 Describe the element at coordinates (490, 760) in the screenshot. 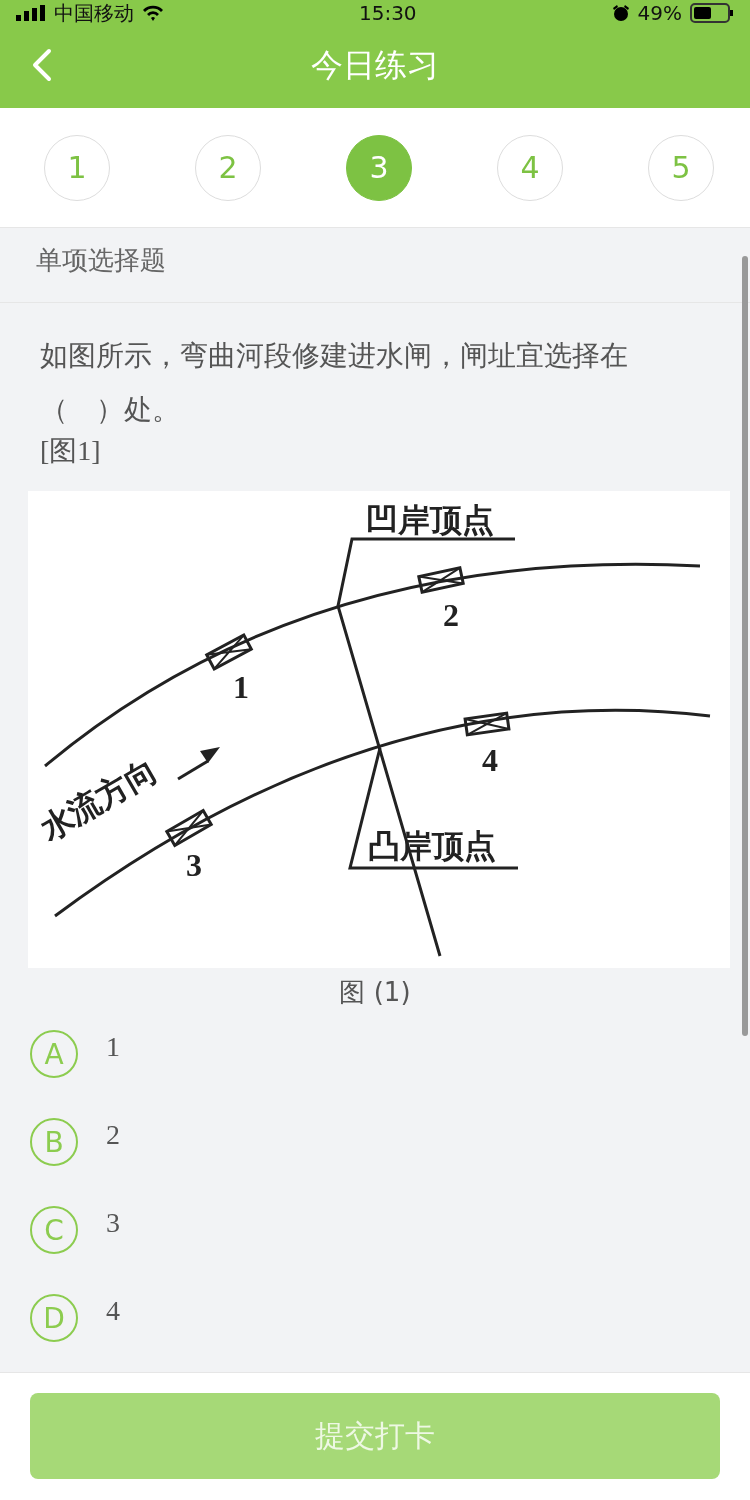

I see `gate-number: 4` at that location.